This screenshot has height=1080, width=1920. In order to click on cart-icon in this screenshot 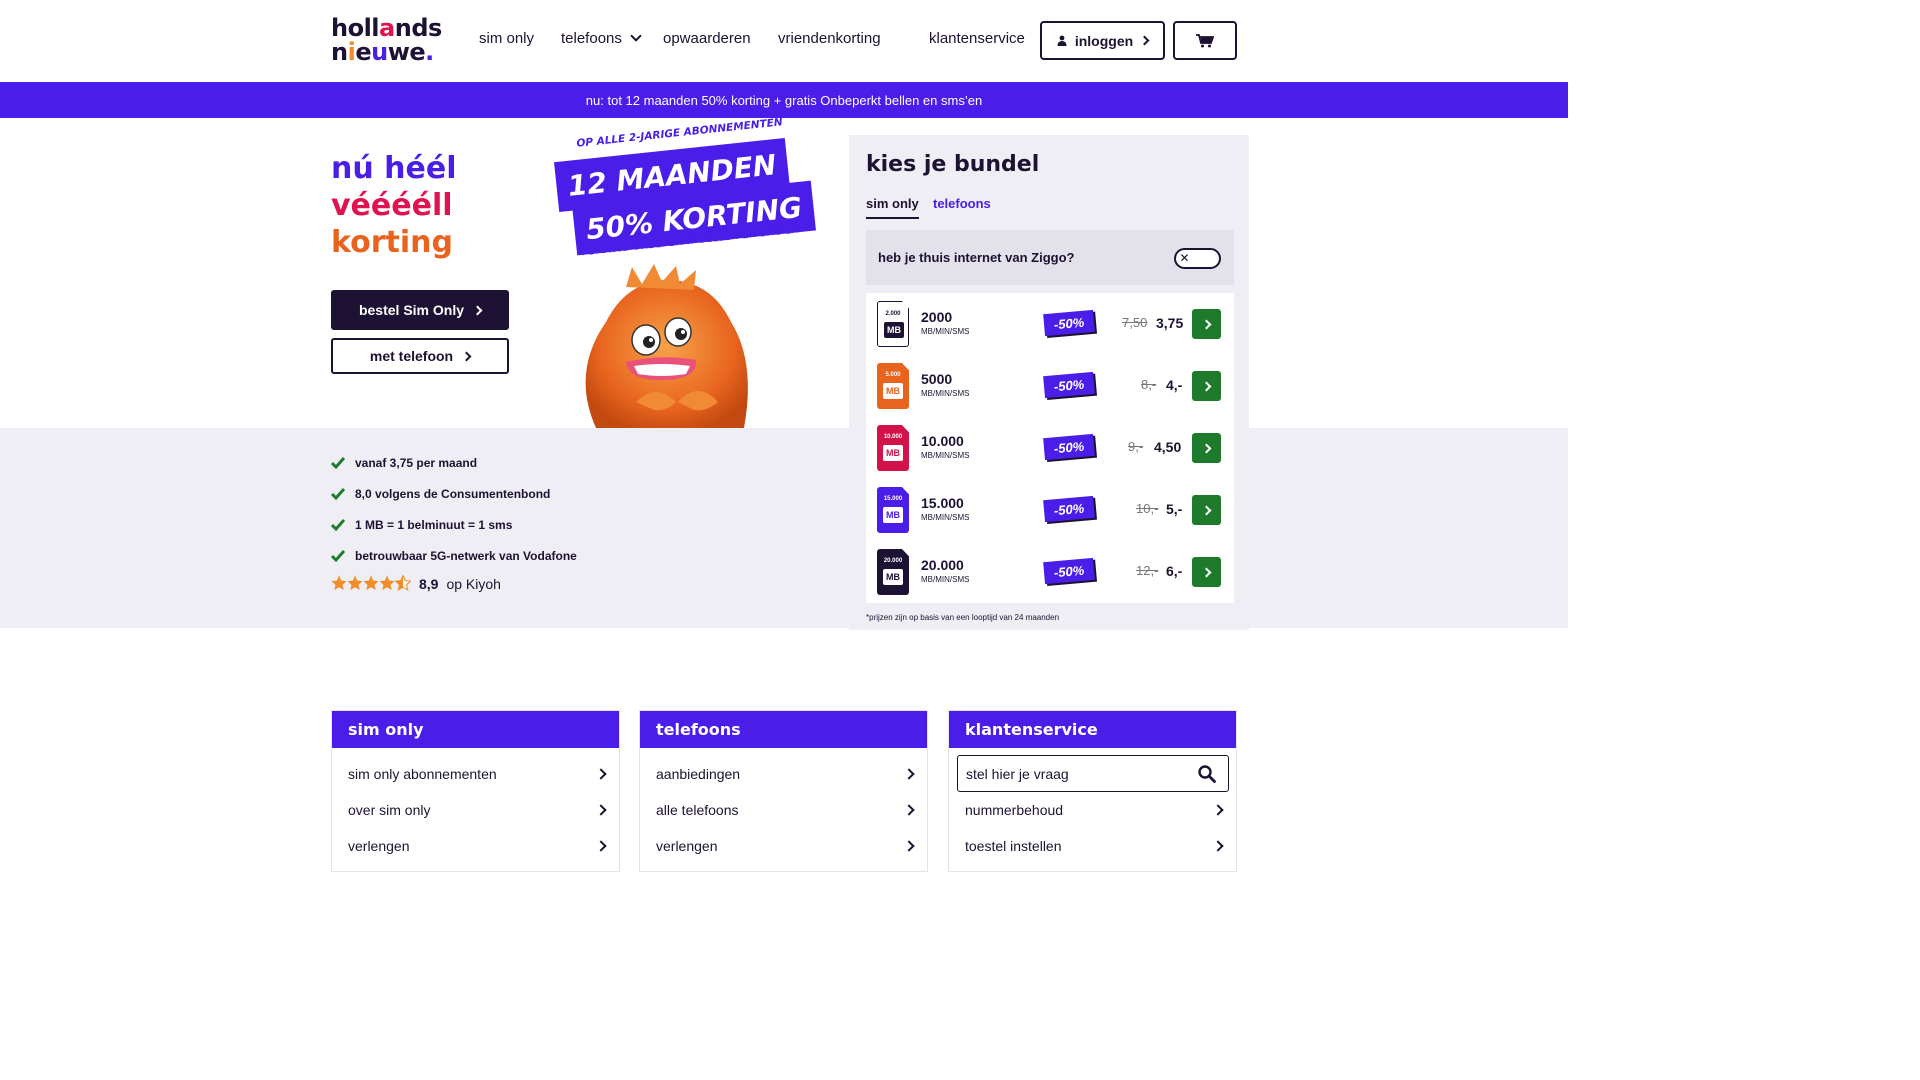, I will do `click(1205, 40)`.